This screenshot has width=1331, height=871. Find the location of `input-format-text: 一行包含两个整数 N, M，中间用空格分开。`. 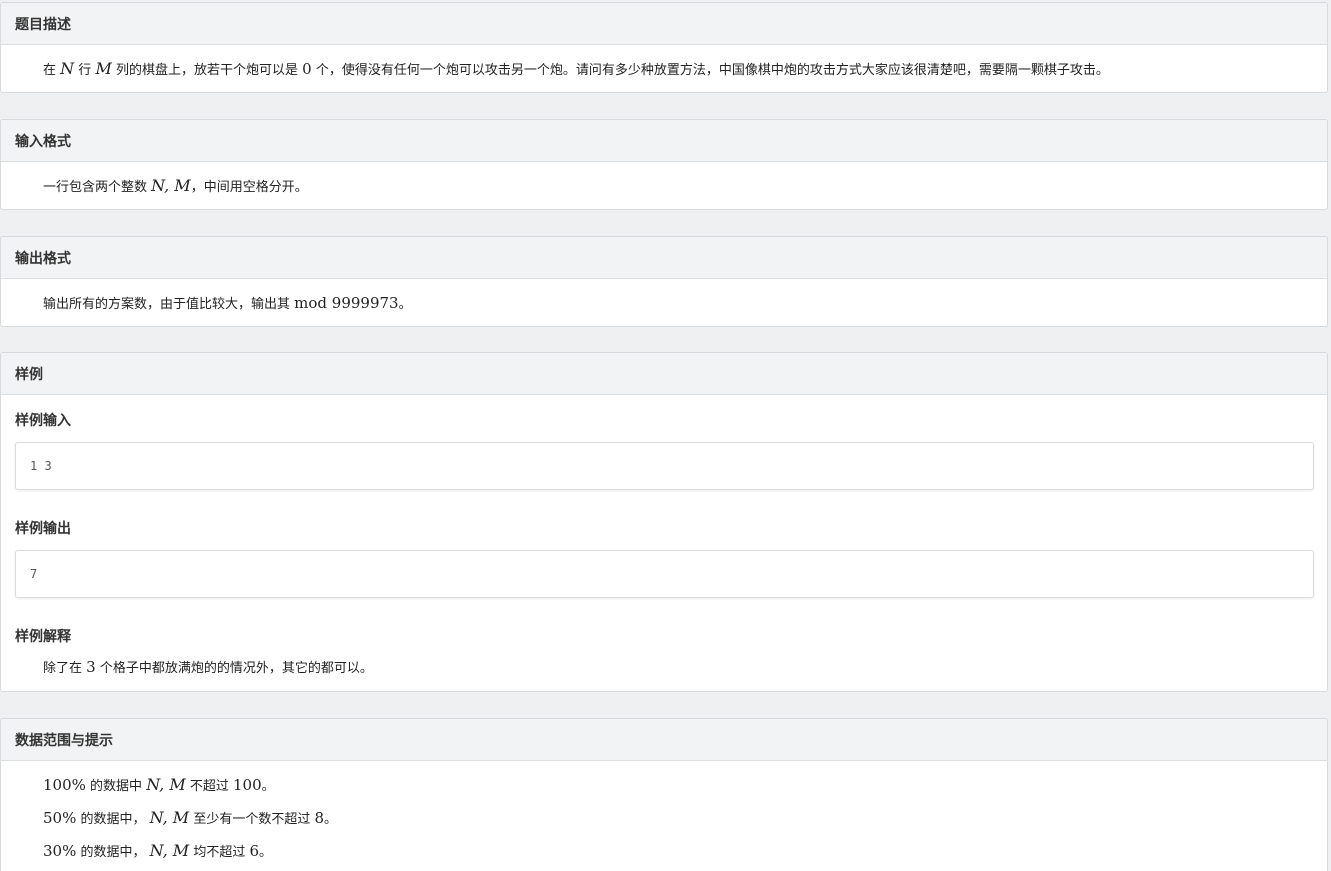

input-format-text: 一行包含两个整数 N, M，中间用空格分开。 is located at coordinates (175, 185).